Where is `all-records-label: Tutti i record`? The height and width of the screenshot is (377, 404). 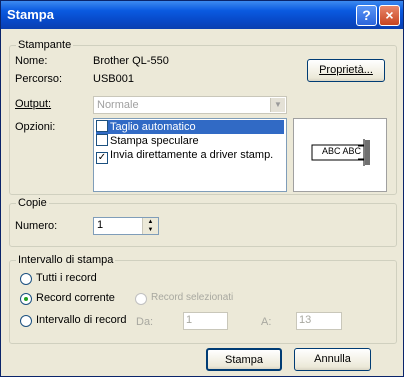 all-records-label: Tutti i record is located at coordinates (66, 278).